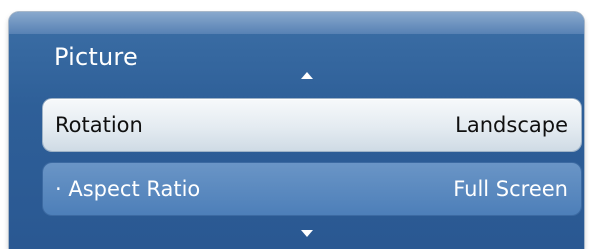  Describe the element at coordinates (307, 75) in the screenshot. I see `arrow-up-icon` at that location.